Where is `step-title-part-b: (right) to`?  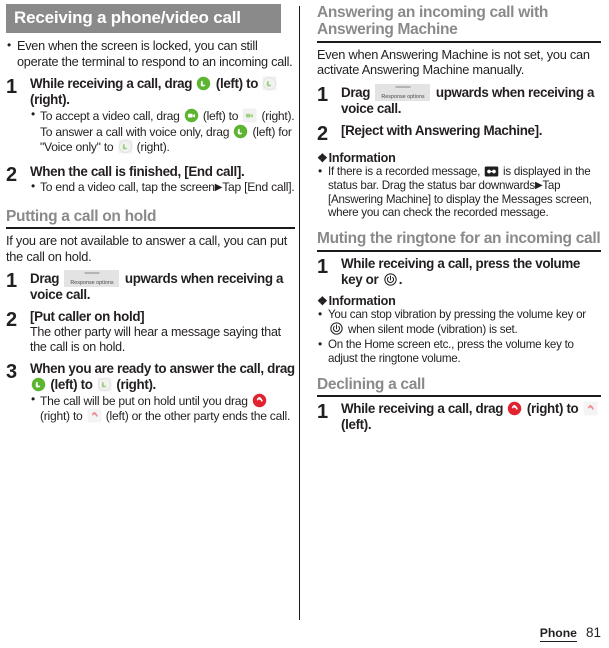
step-title-part-b: (right) to is located at coordinates (552, 409).